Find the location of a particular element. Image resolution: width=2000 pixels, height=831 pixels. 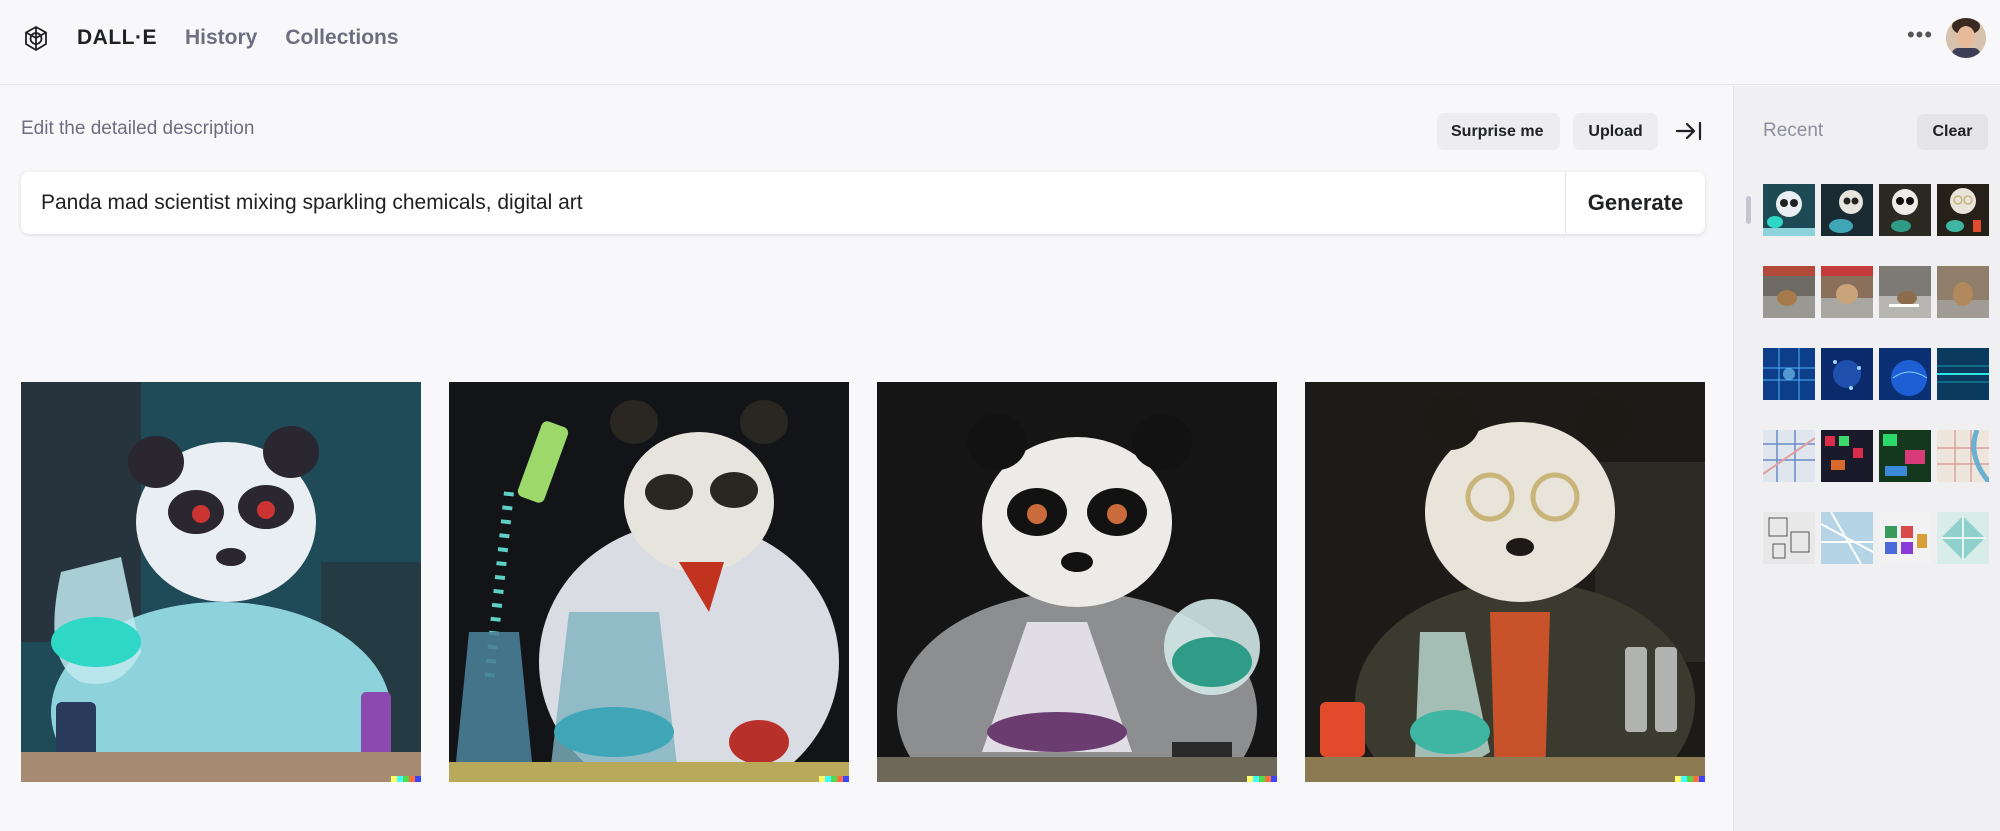

nav-collections: Collections is located at coordinates (341, 38).